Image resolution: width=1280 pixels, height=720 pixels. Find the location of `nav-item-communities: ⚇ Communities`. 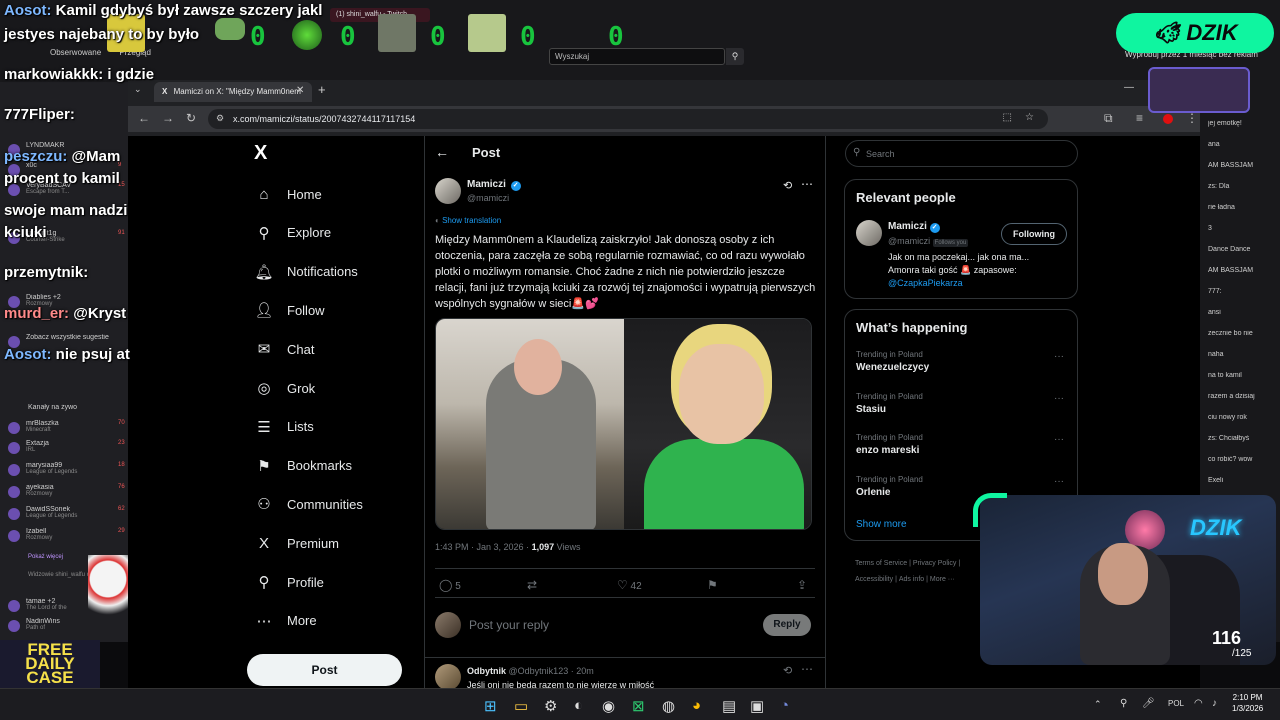

nav-item-communities: ⚇ Communities is located at coordinates (308, 504).